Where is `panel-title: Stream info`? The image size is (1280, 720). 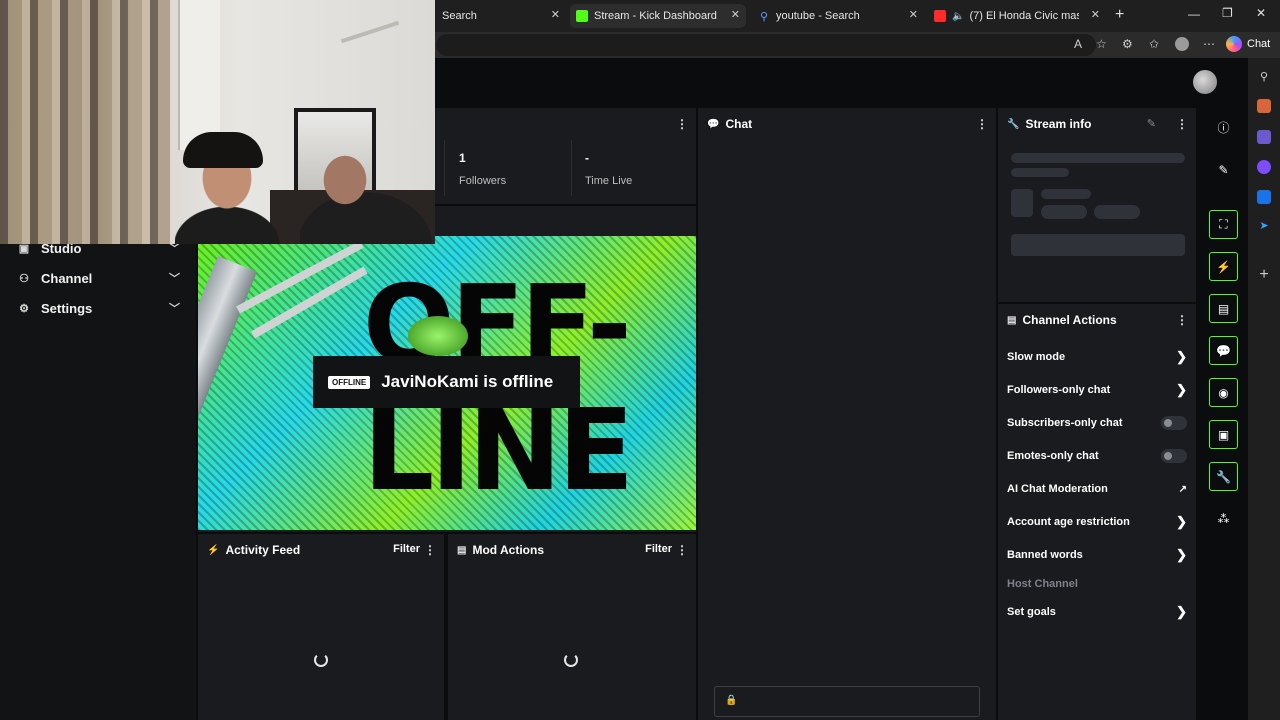
panel-title: Stream info is located at coordinates (1058, 124).